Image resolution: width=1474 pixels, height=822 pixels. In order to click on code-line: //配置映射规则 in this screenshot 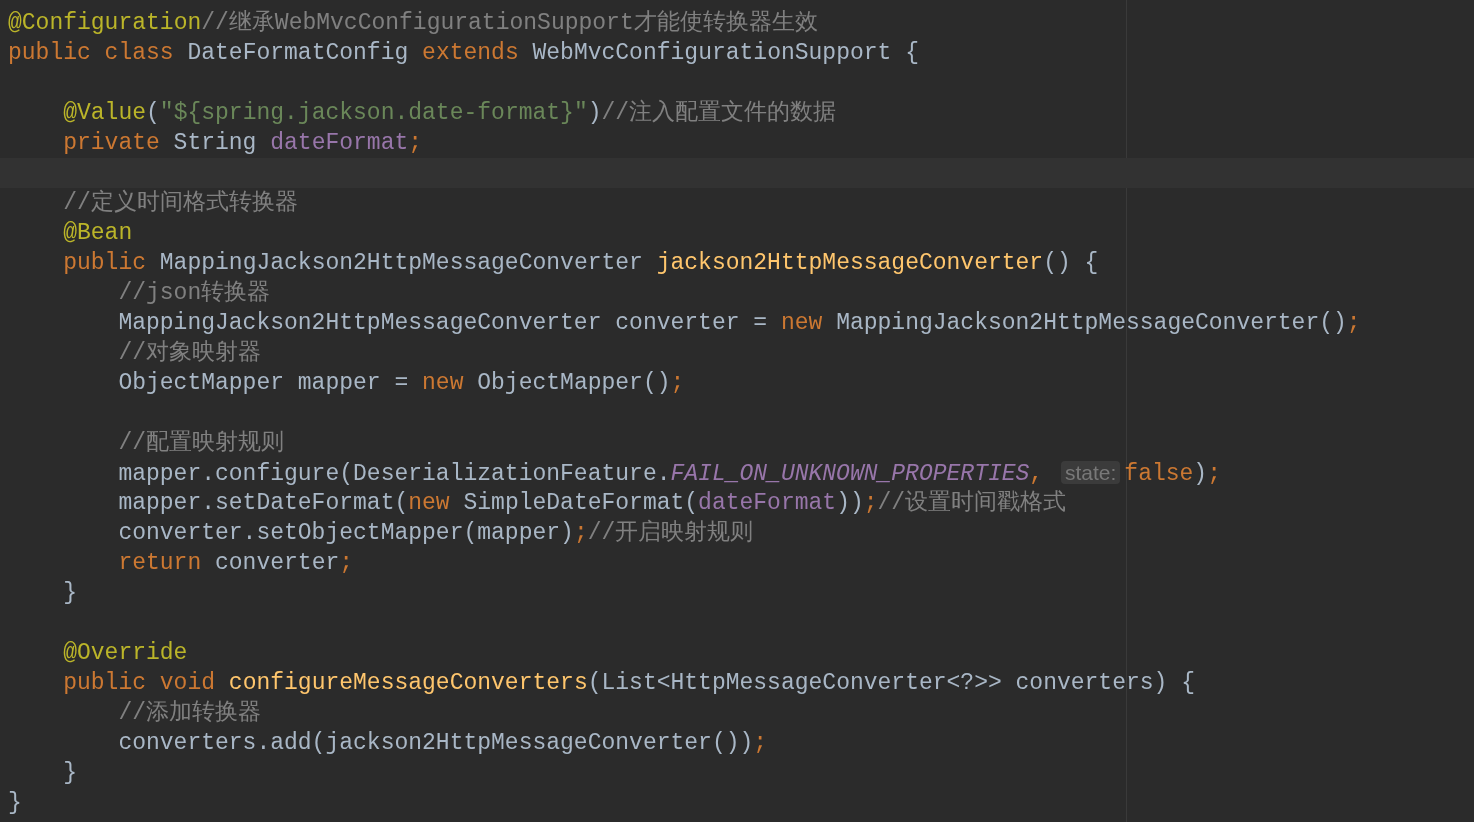, I will do `click(201, 443)`.